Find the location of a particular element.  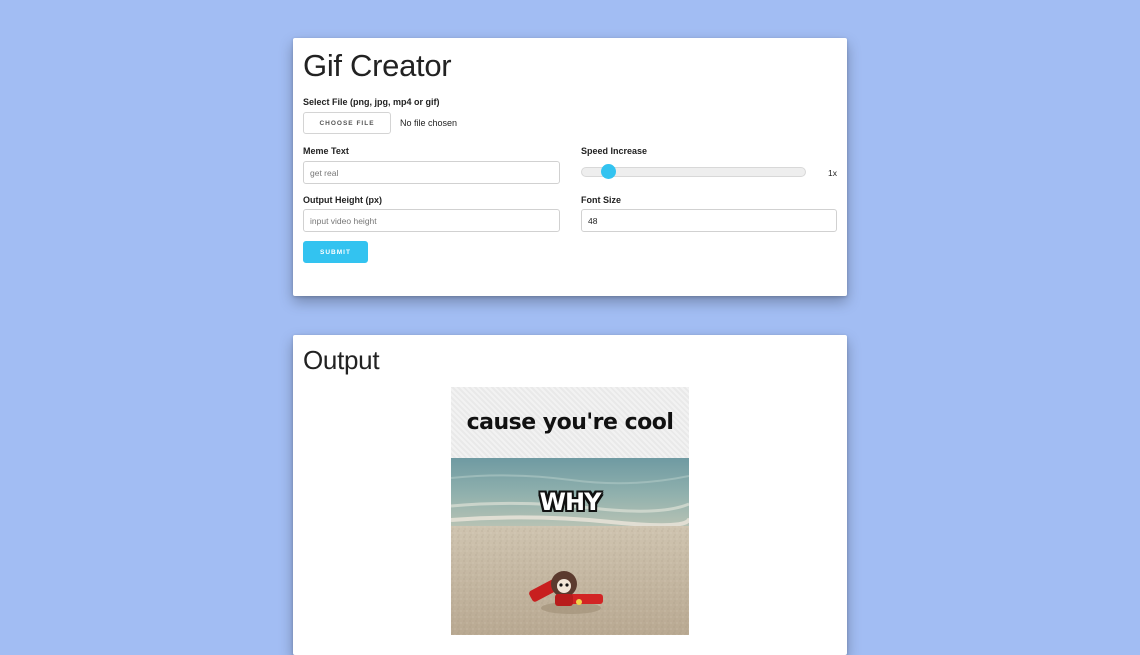

speed-slider-thumb is located at coordinates (608, 171).